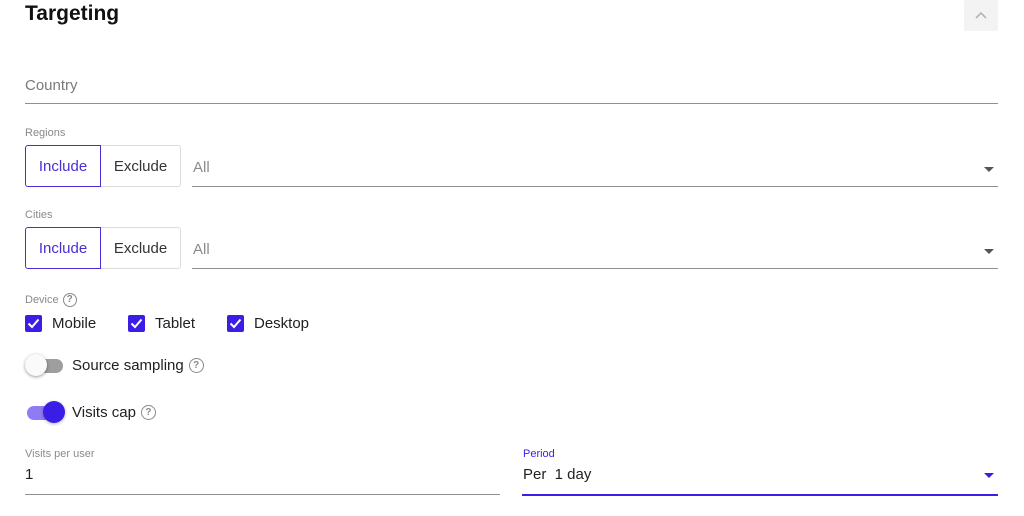 Image resolution: width=1024 pixels, height=516 pixels. I want to click on device-desktop-checkbox: Desktop, so click(268, 323).